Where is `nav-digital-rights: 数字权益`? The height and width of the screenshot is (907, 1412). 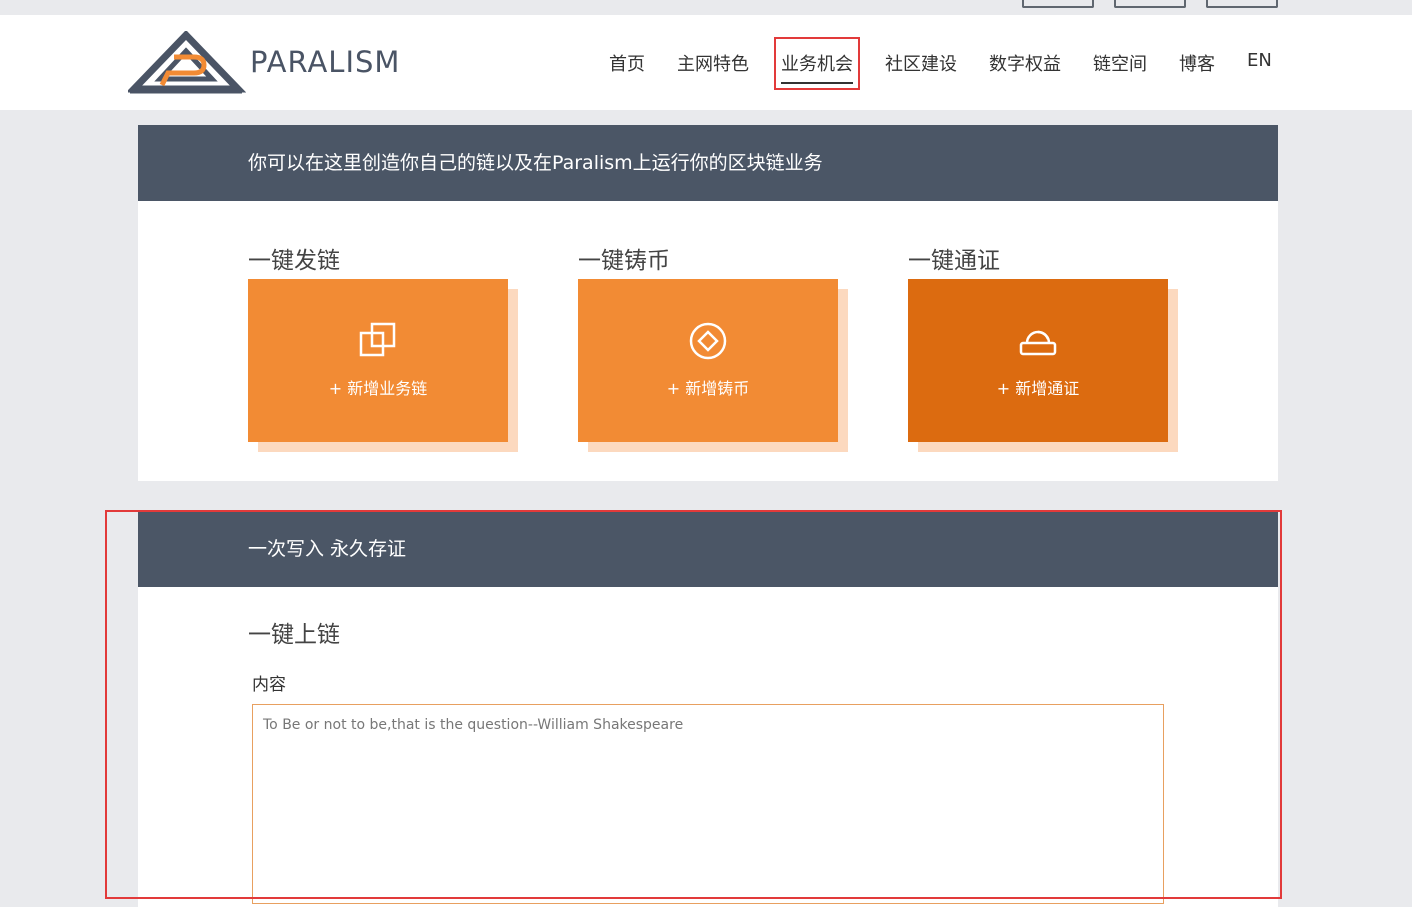
nav-digital-rights: 数字权益 is located at coordinates (1025, 63).